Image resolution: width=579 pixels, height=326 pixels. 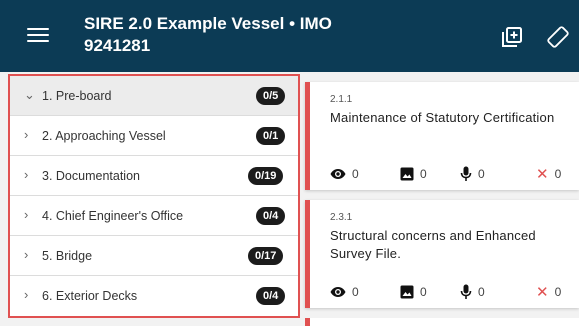 I want to click on page-title-line2: 9241281, so click(x=117, y=45).